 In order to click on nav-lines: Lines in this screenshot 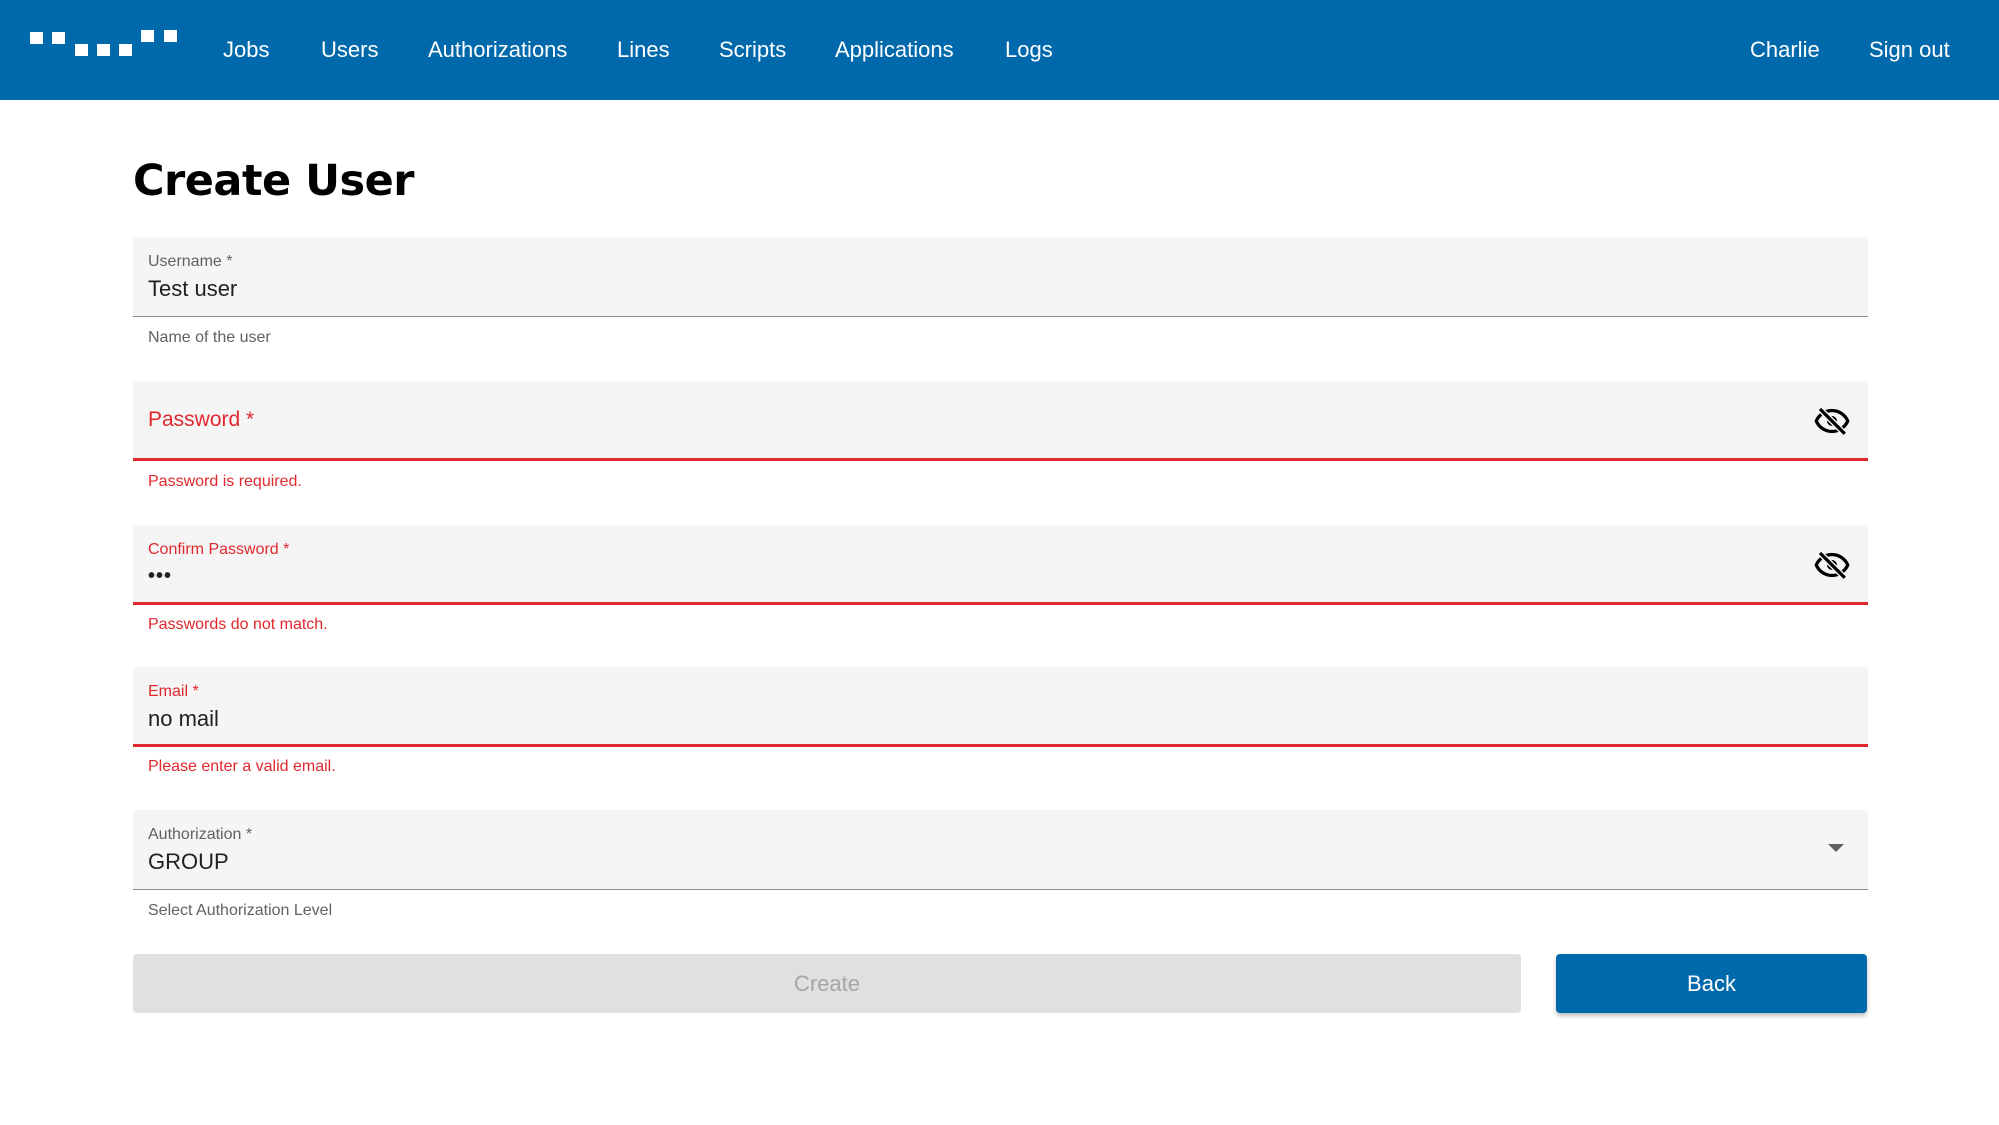, I will do `click(643, 50)`.